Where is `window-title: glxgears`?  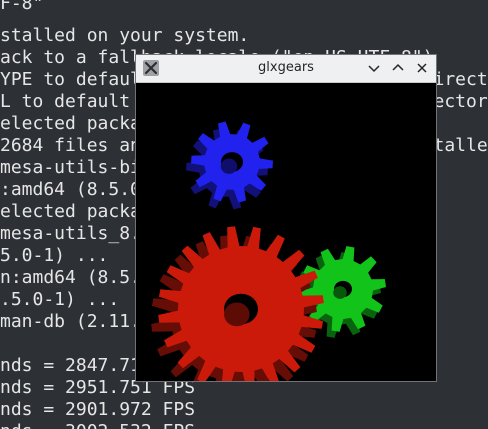 window-title: glxgears is located at coordinates (286, 67).